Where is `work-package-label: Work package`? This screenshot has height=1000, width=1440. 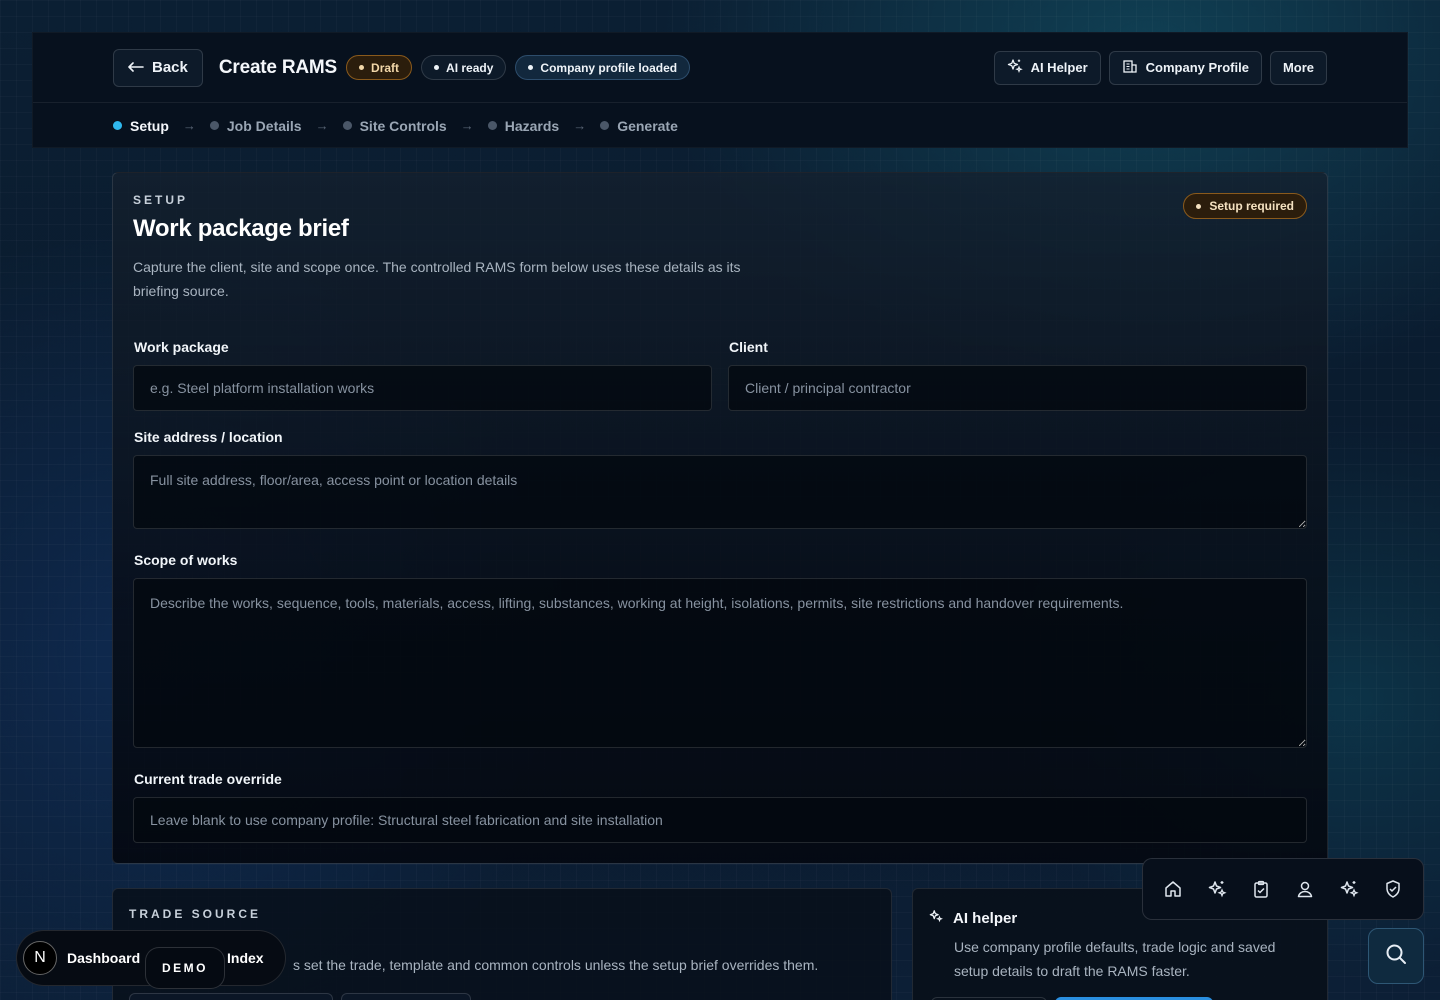
work-package-label: Work package is located at coordinates (181, 347).